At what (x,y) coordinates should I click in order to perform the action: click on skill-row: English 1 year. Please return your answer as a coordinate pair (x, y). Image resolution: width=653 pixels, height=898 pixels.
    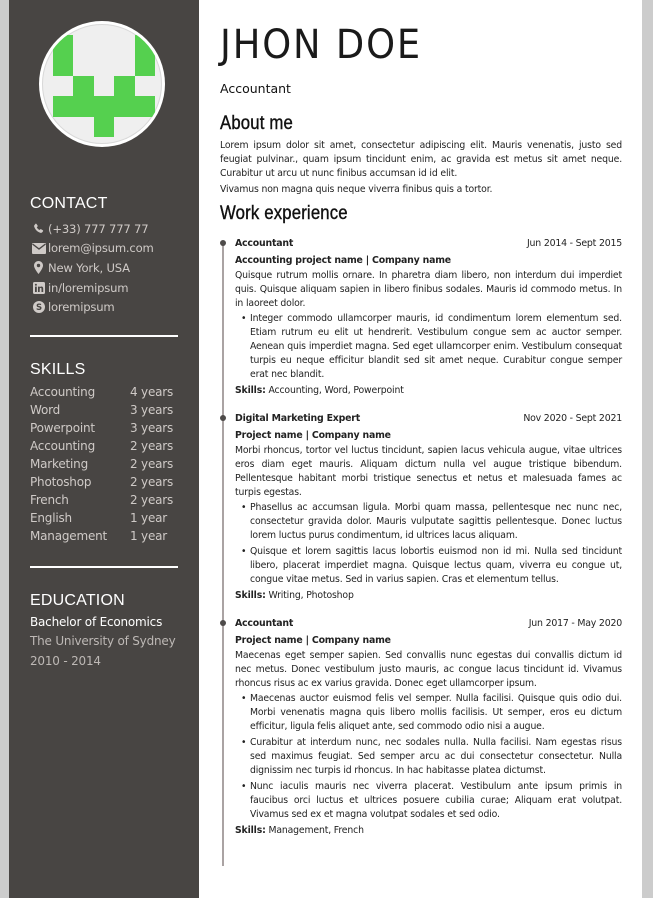
    Looking at the image, I should click on (104, 518).